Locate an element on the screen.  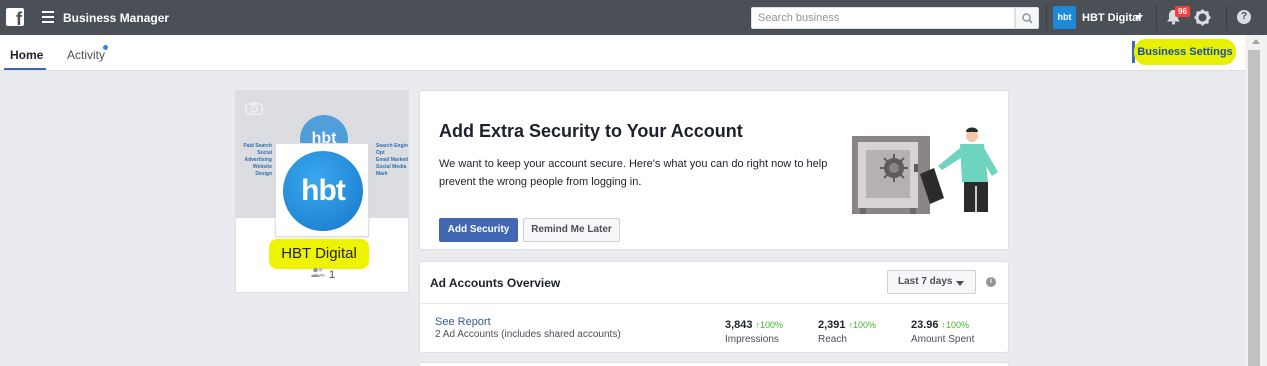
app-title: Business Manager is located at coordinates (116, 18).